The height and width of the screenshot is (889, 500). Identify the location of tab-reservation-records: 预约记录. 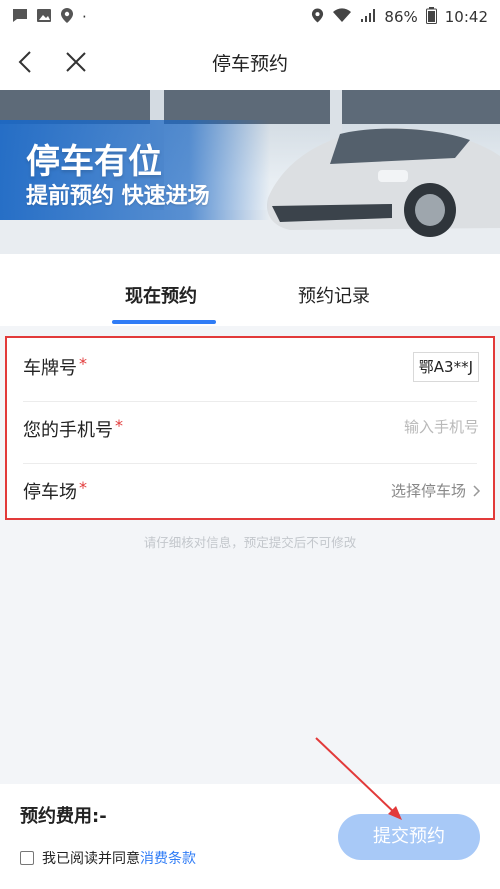
(334, 295).